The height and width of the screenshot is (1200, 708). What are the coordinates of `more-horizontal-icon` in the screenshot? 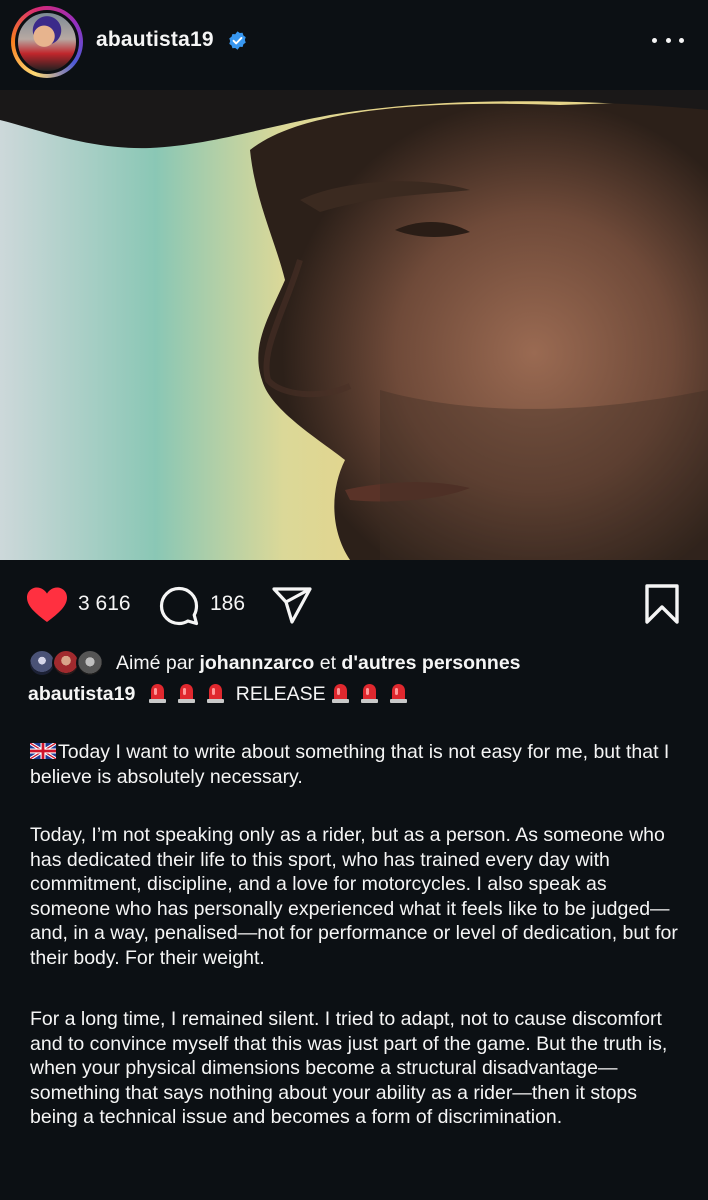 It's located at (668, 41).